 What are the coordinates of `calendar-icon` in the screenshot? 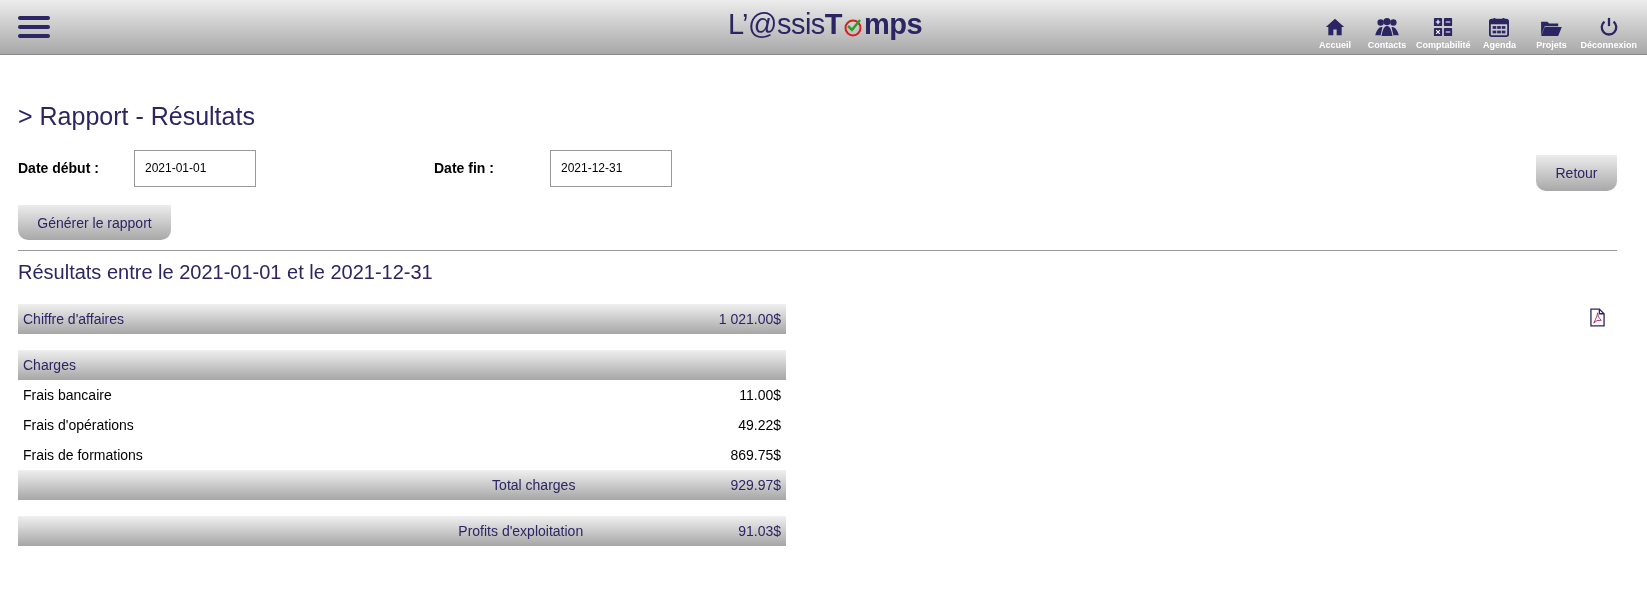 It's located at (1499, 27).